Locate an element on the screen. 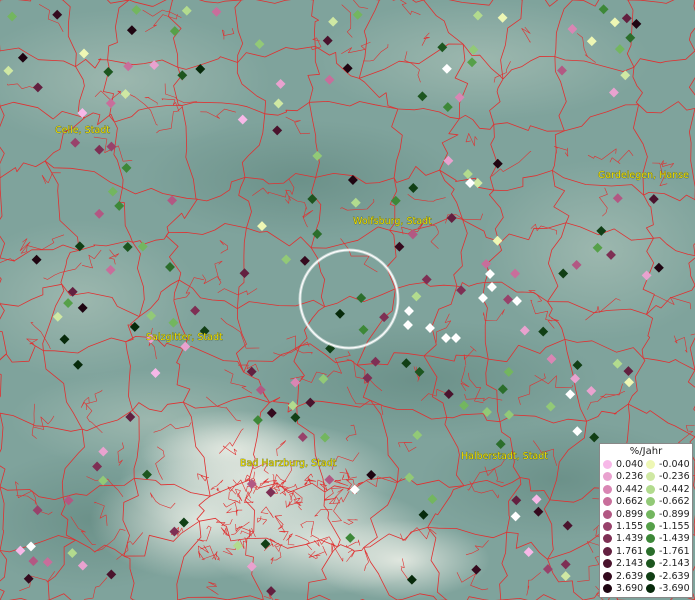 This screenshot has height=600, width=695. legend-value: 0.899 is located at coordinates (630, 514).